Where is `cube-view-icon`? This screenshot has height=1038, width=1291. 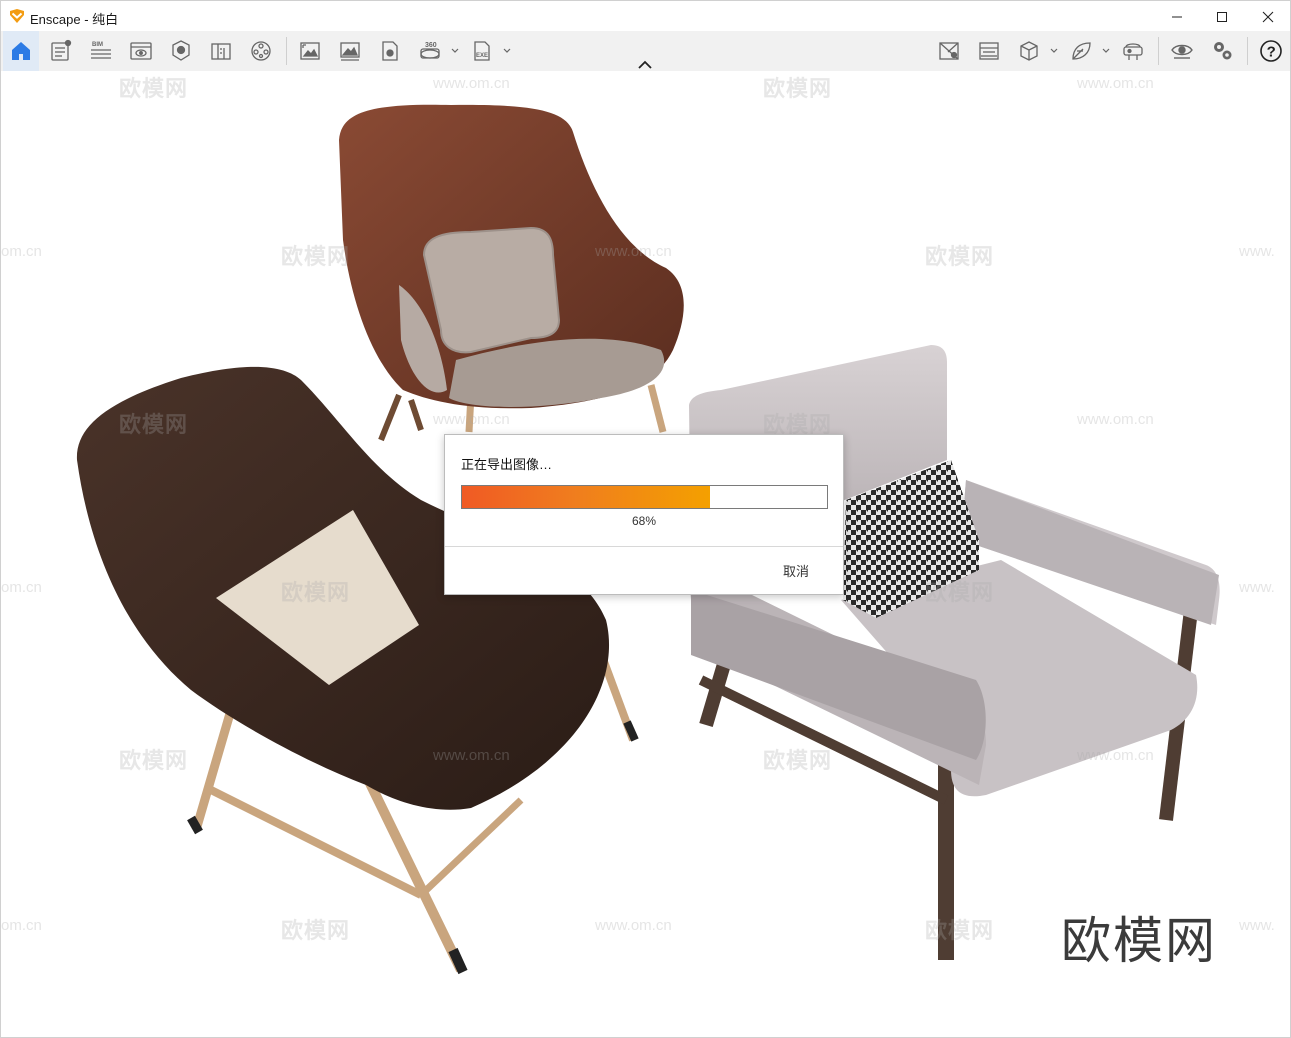
cube-view-icon is located at coordinates (1029, 51).